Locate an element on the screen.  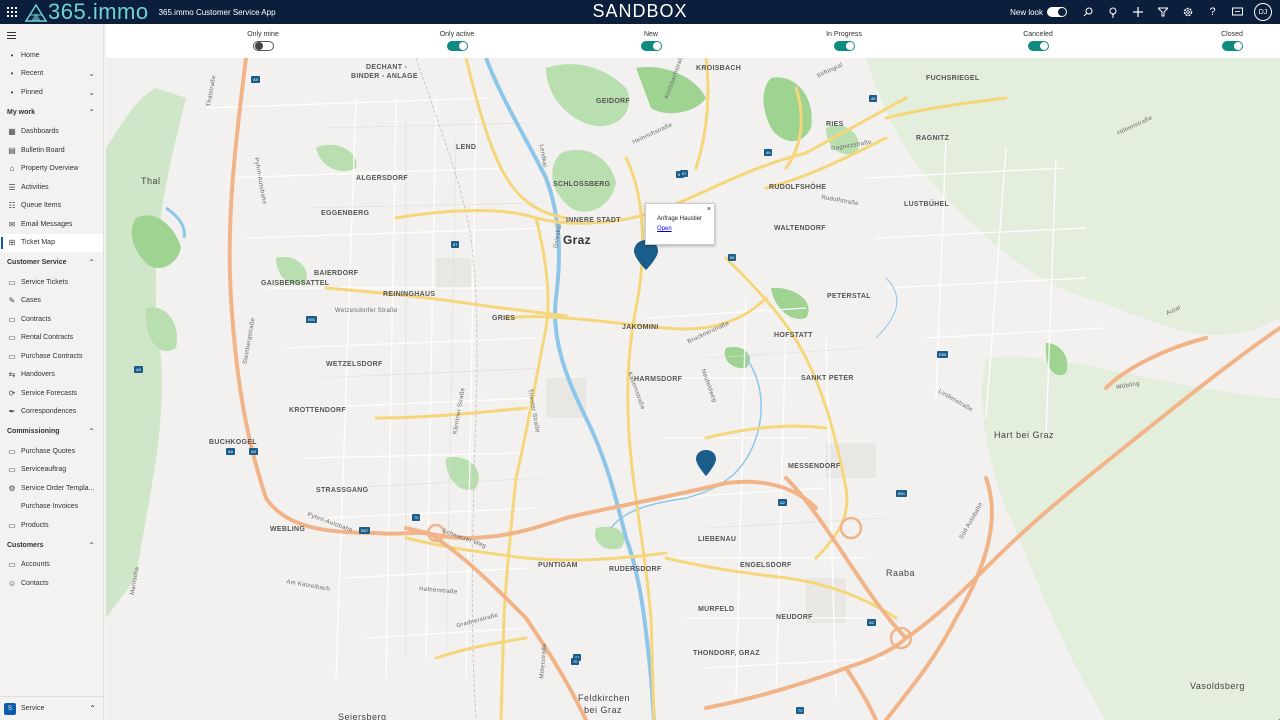
app-launcher-icon is located at coordinates (12, 12).